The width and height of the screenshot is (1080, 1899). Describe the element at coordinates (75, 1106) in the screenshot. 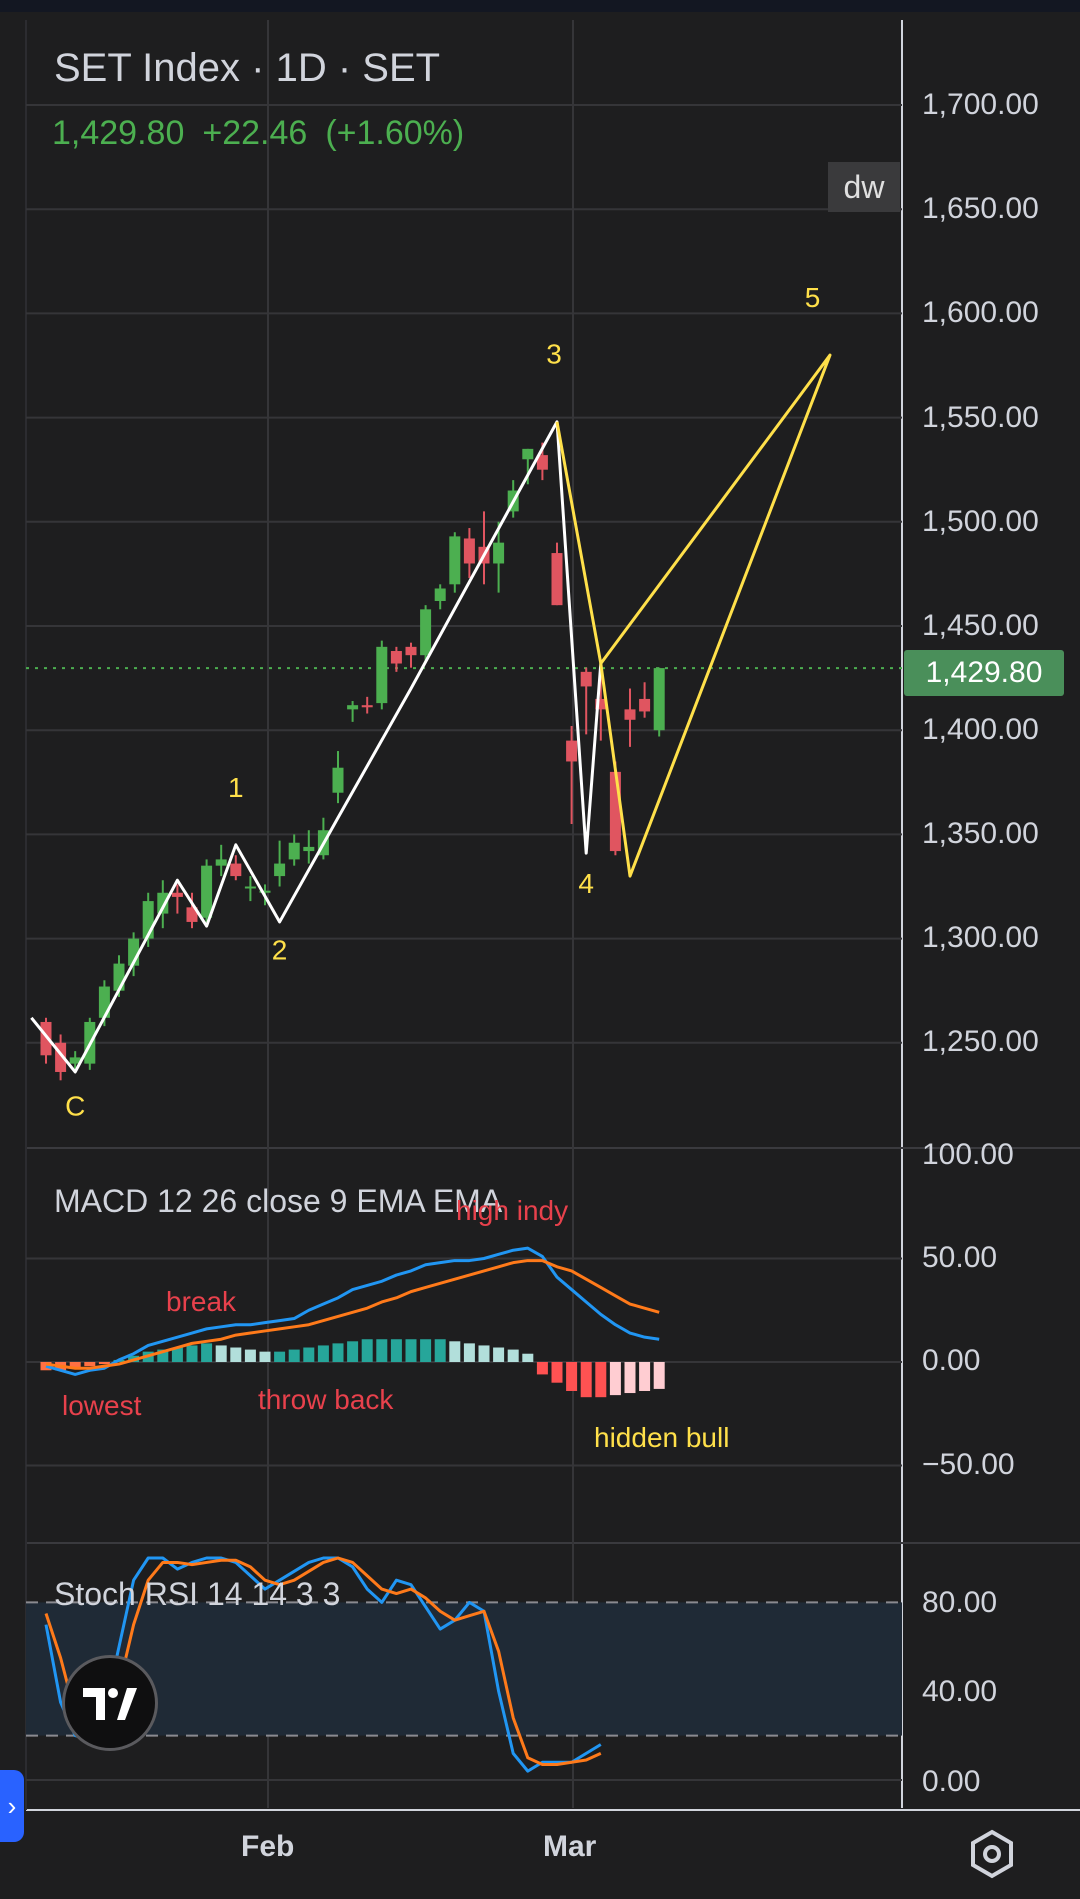

I see `wave-label: C` at that location.